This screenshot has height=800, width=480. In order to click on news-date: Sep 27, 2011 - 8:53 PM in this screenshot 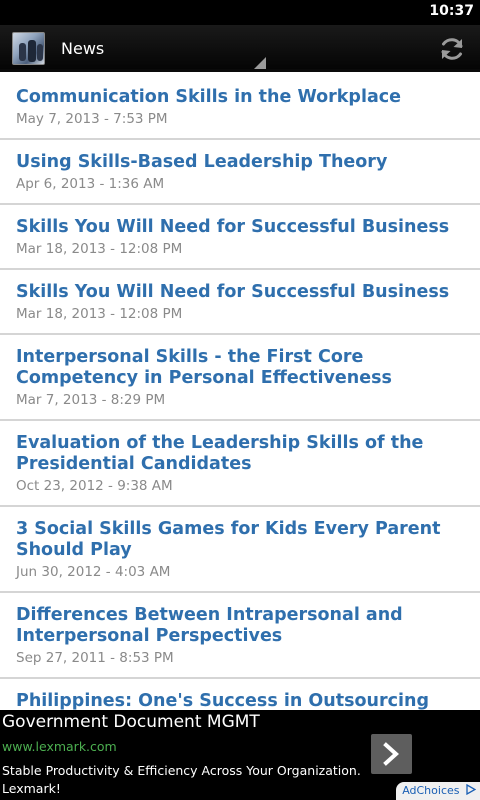, I will do `click(95, 658)`.